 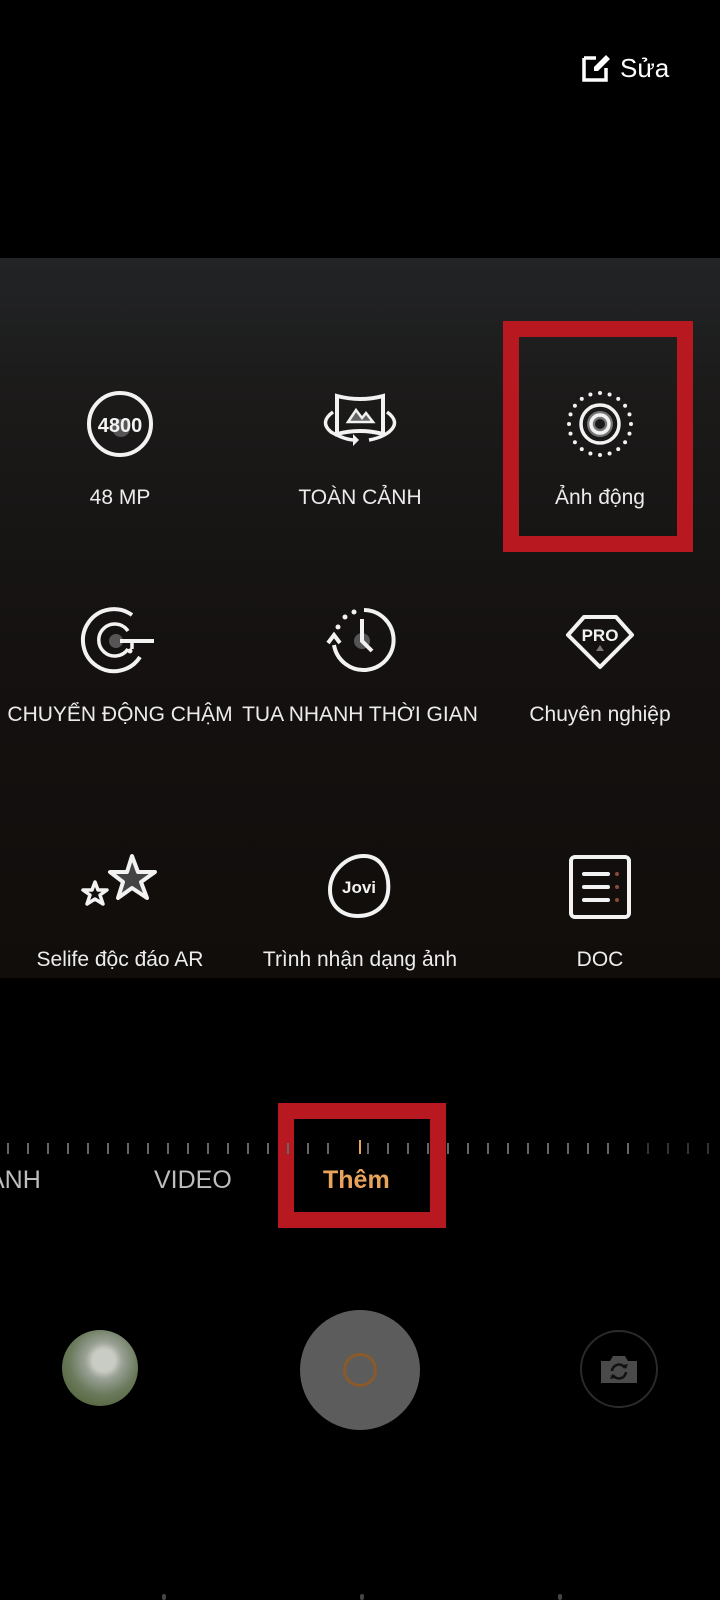 What do you see at coordinates (20, 1180) in the screenshot?
I see `tab-photo: ẢNH` at bounding box center [20, 1180].